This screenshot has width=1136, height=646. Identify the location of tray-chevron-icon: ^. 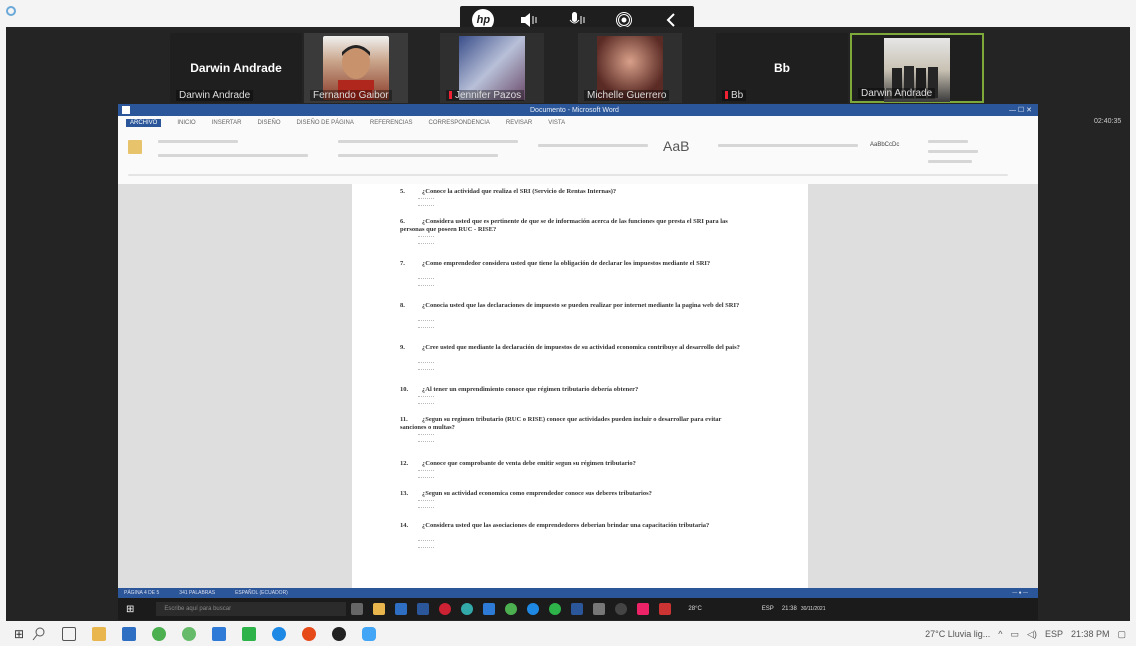
(1000, 634).